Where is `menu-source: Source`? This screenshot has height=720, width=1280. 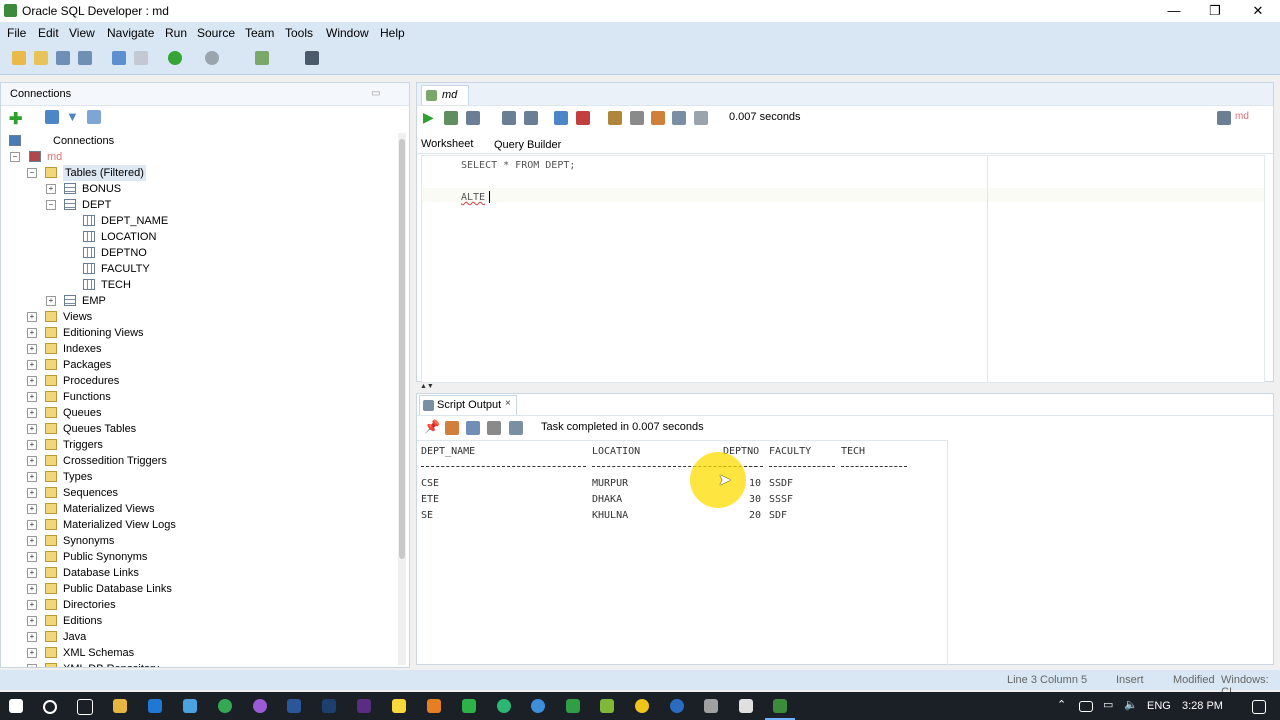 menu-source: Source is located at coordinates (216, 33).